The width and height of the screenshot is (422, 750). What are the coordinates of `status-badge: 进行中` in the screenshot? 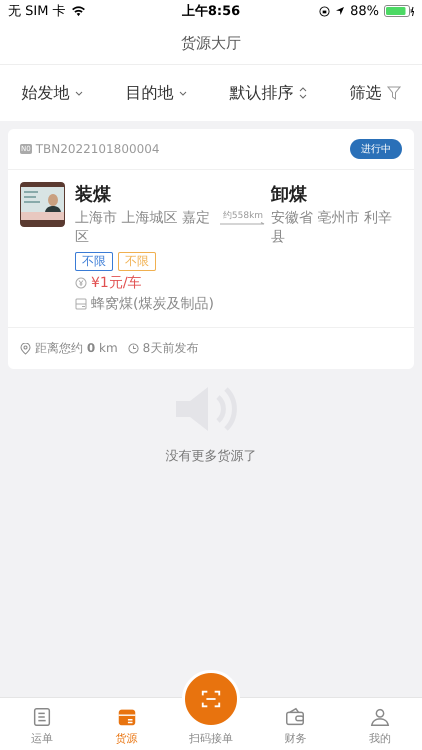 It's located at (376, 149).